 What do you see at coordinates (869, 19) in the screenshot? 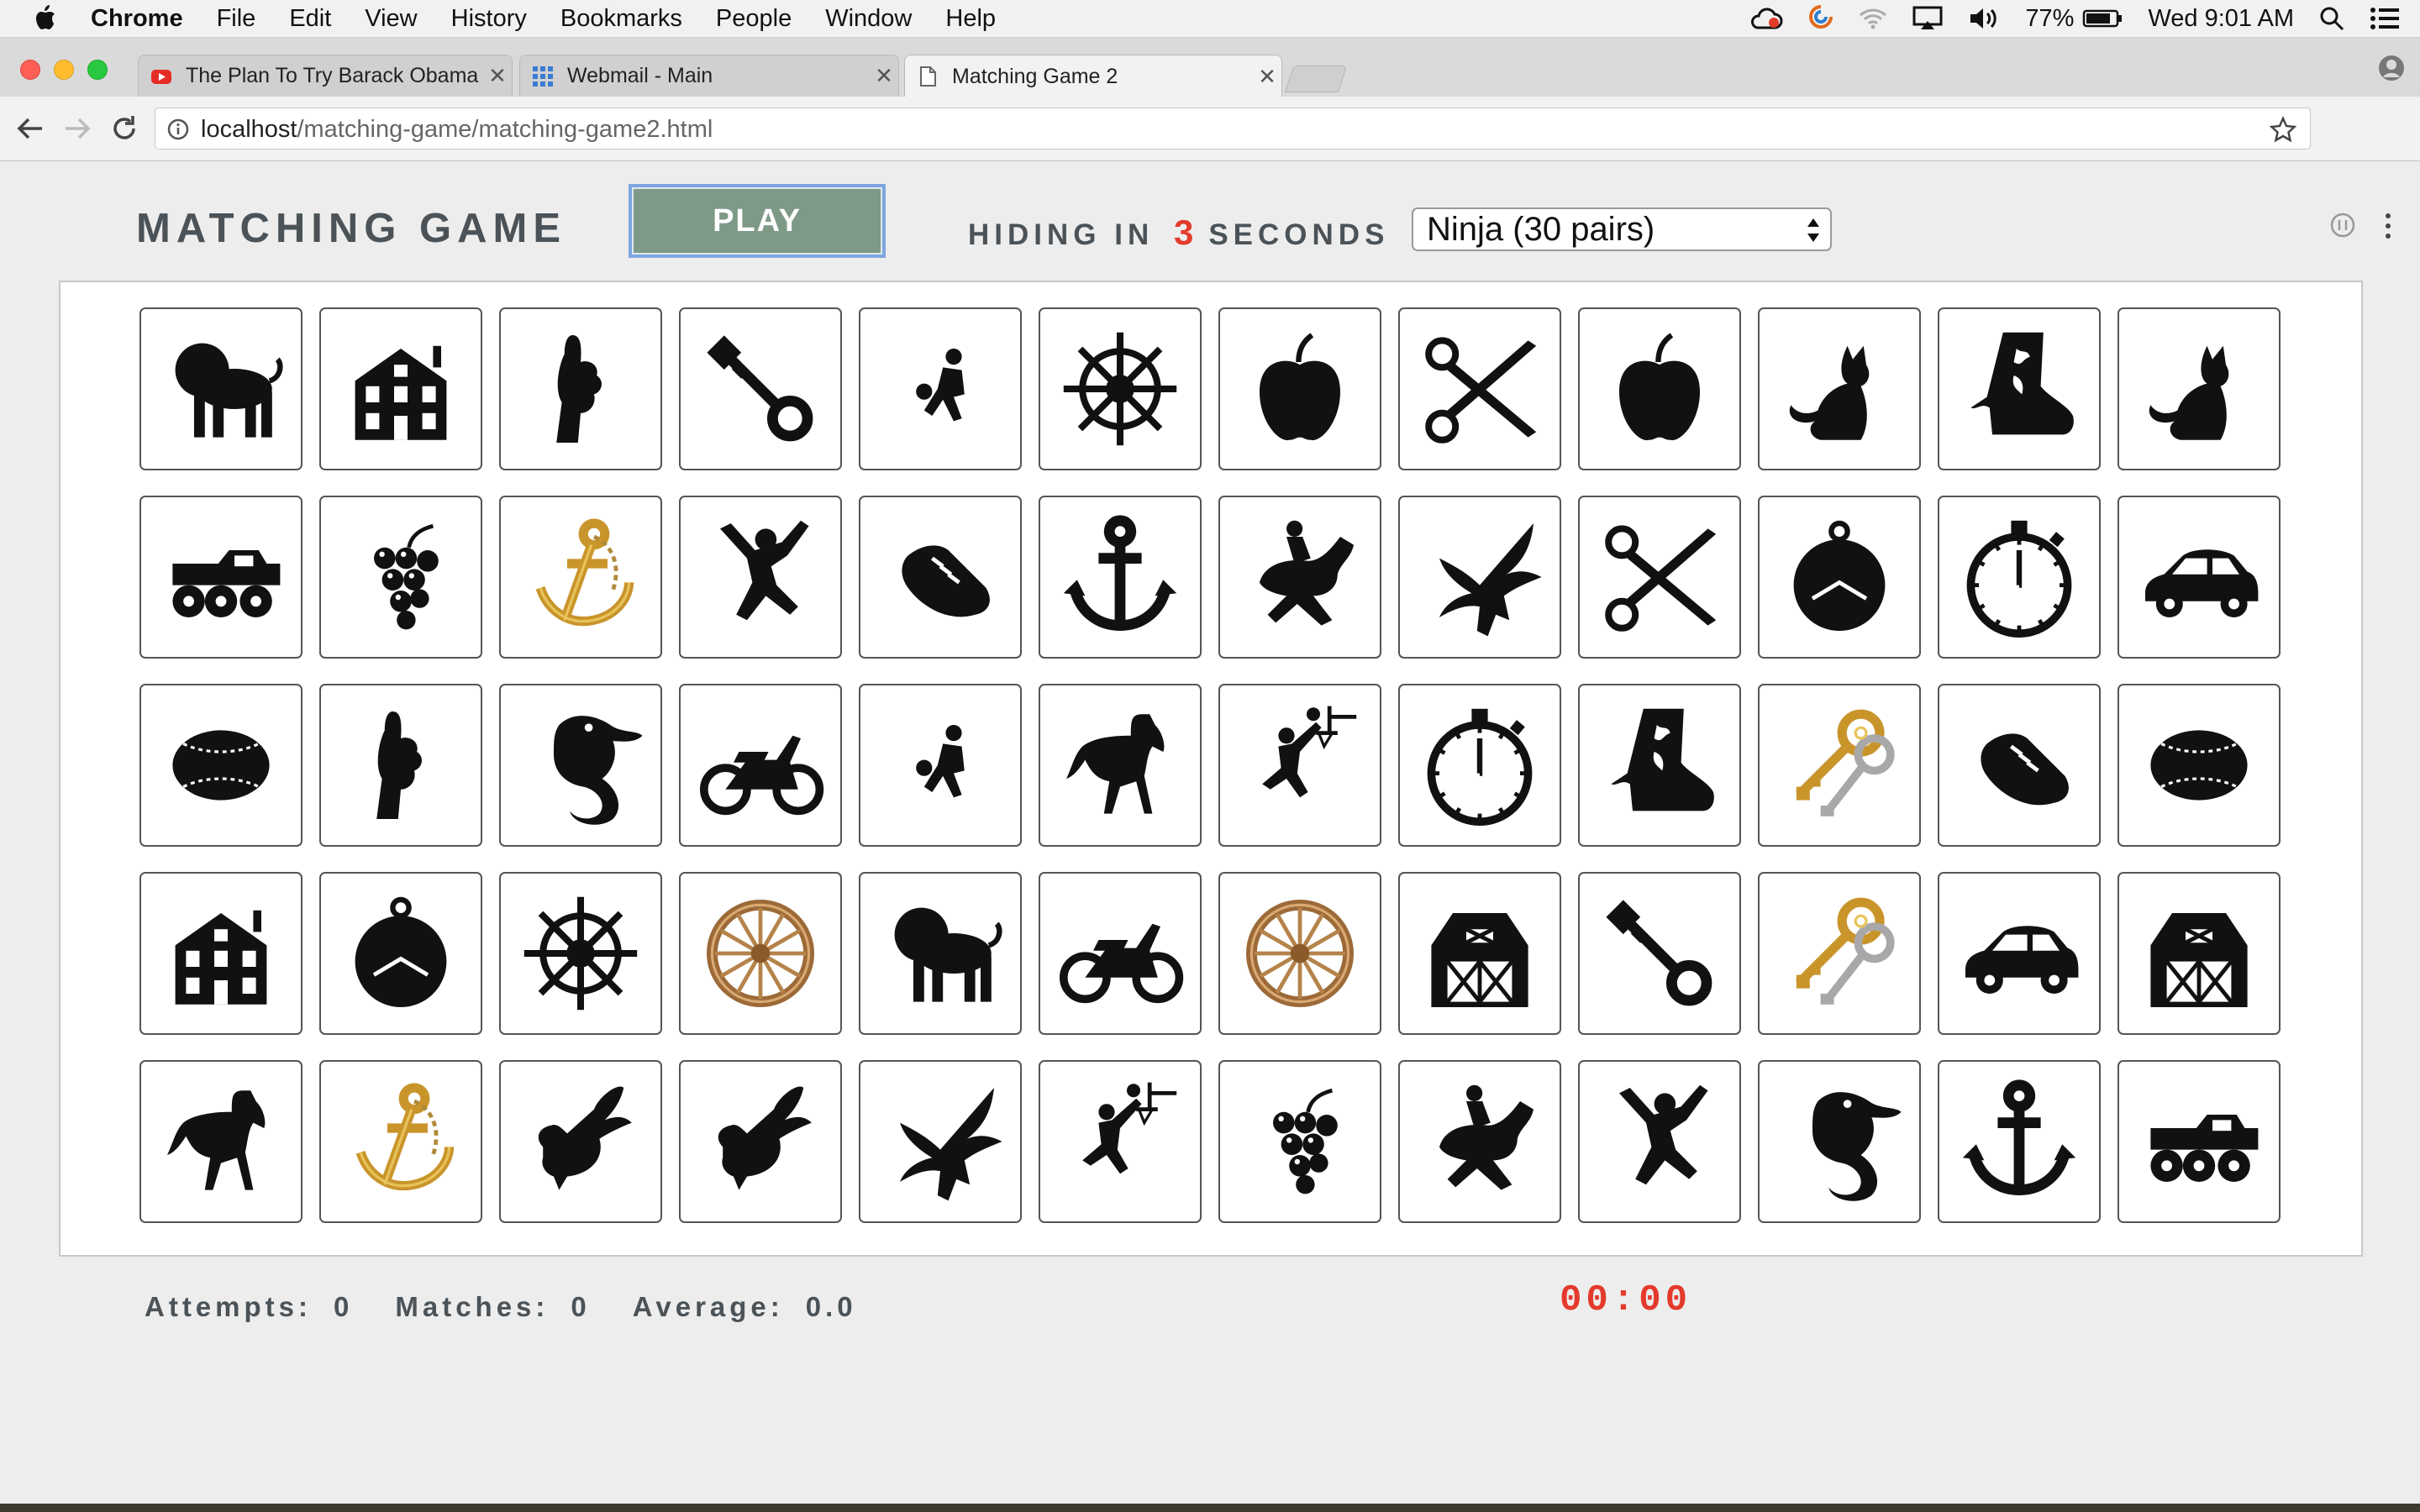
I see `menu-window: Window` at bounding box center [869, 19].